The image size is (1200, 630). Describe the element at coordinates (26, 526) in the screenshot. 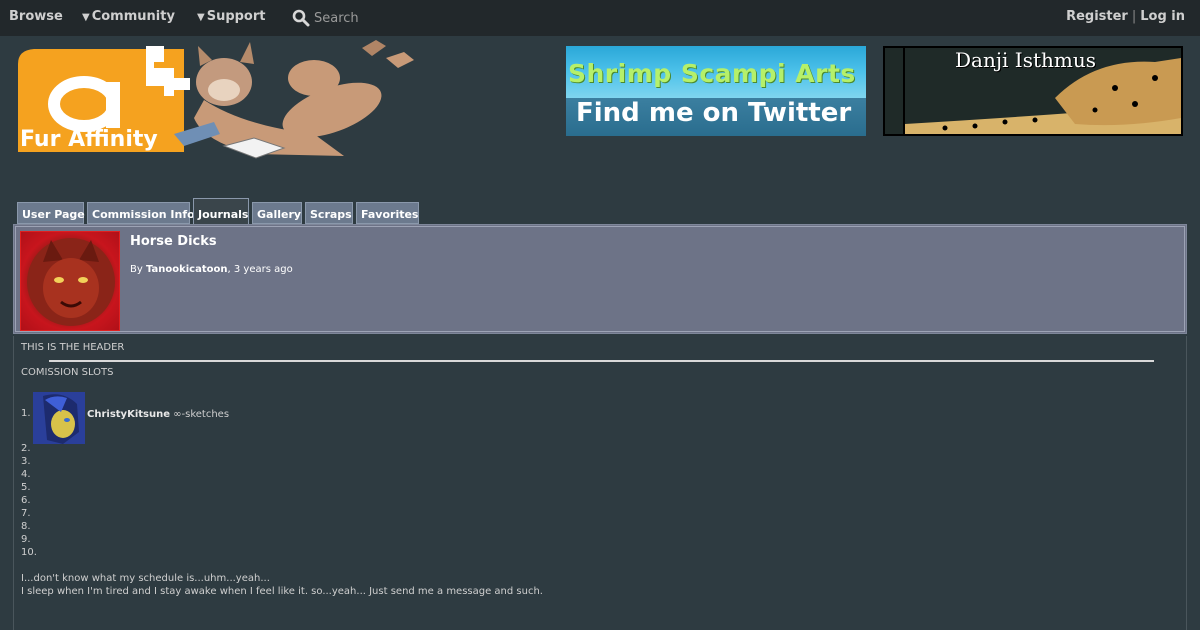

I see `slot-number-8: 8.` at that location.